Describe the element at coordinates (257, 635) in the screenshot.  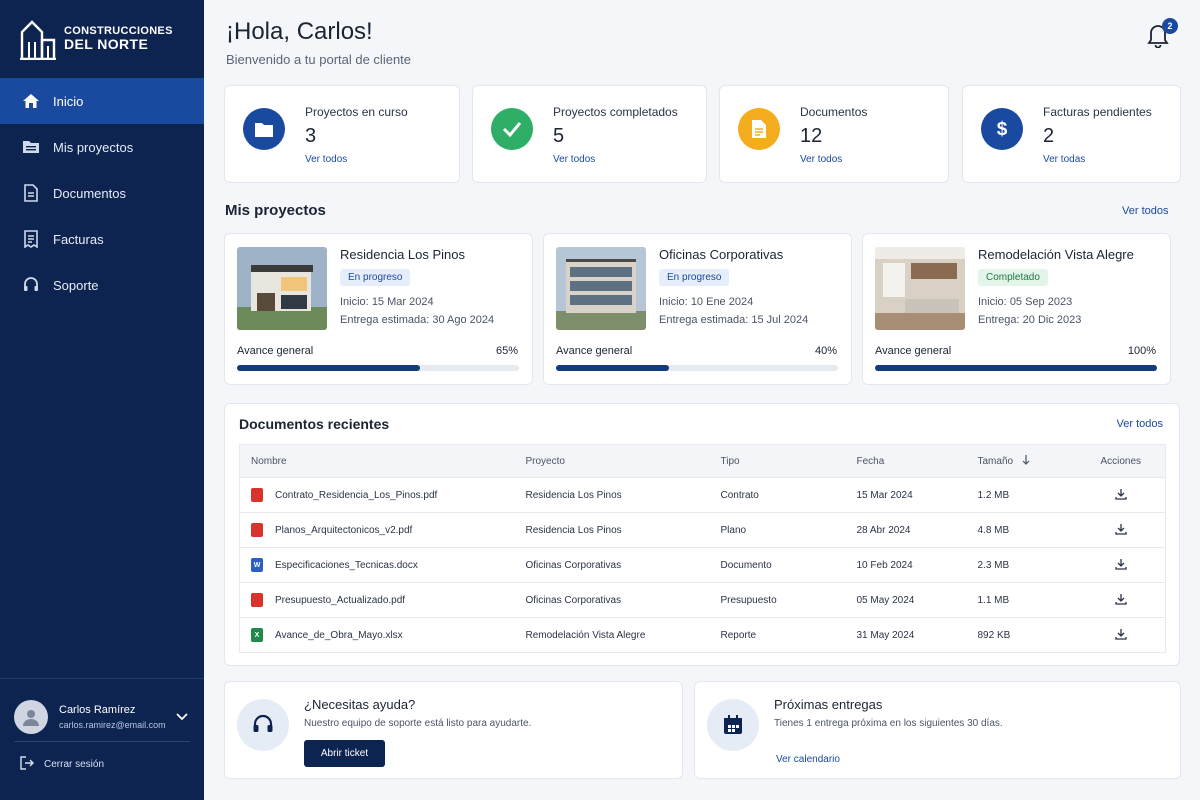
I see `xlsx-file-icon: X` at that location.